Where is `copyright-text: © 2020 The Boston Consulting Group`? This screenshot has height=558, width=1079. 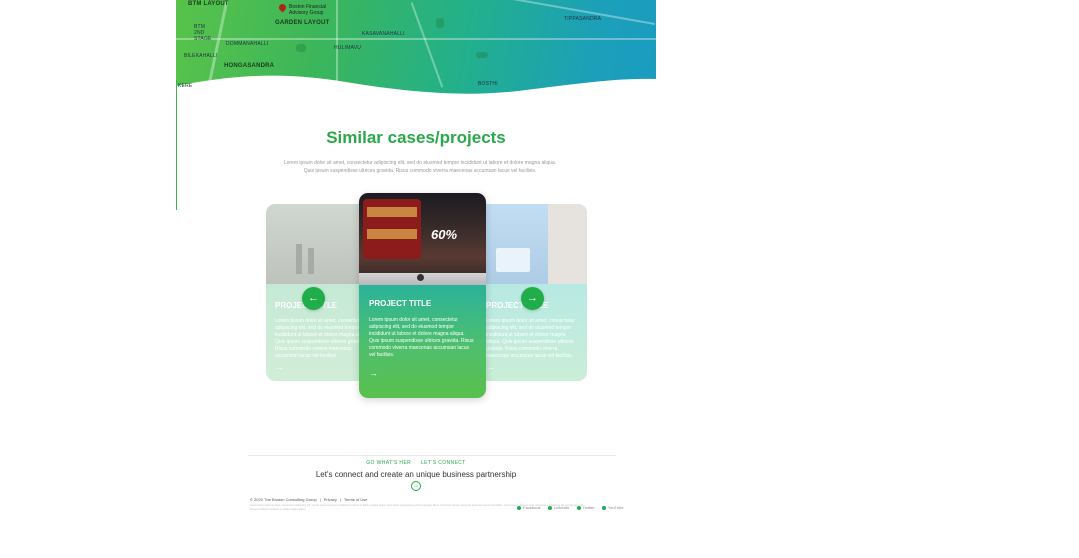
copyright-text: © 2020 The Boston Consulting Group is located at coordinates (283, 499).